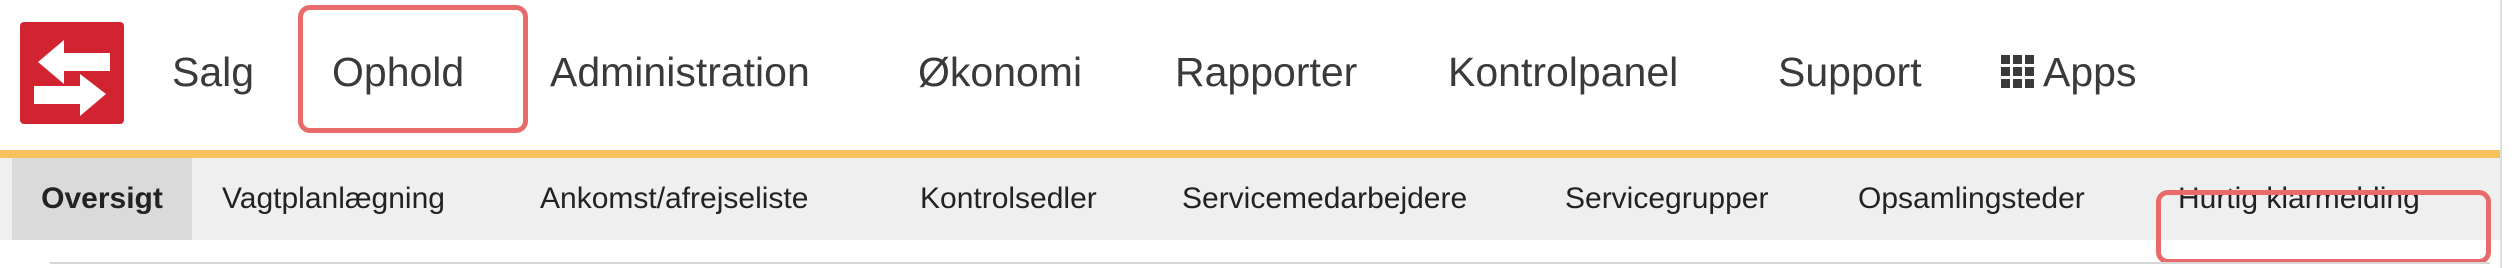 The width and height of the screenshot is (2516, 268). I want to click on nav-item-rapporter: Rapporter, so click(1266, 72).